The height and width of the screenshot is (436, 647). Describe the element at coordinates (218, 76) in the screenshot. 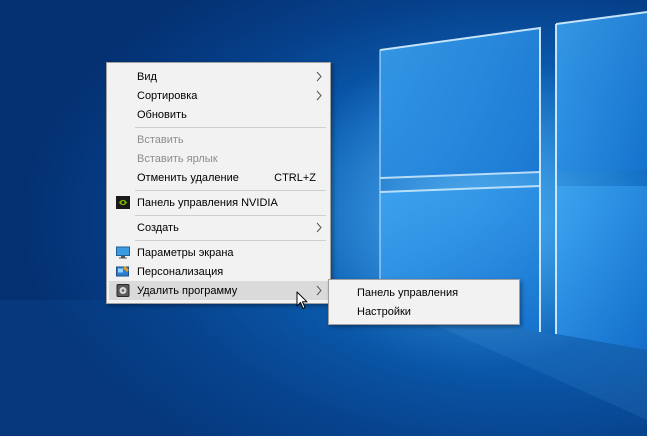

I see `menu-item-view: Вид` at that location.